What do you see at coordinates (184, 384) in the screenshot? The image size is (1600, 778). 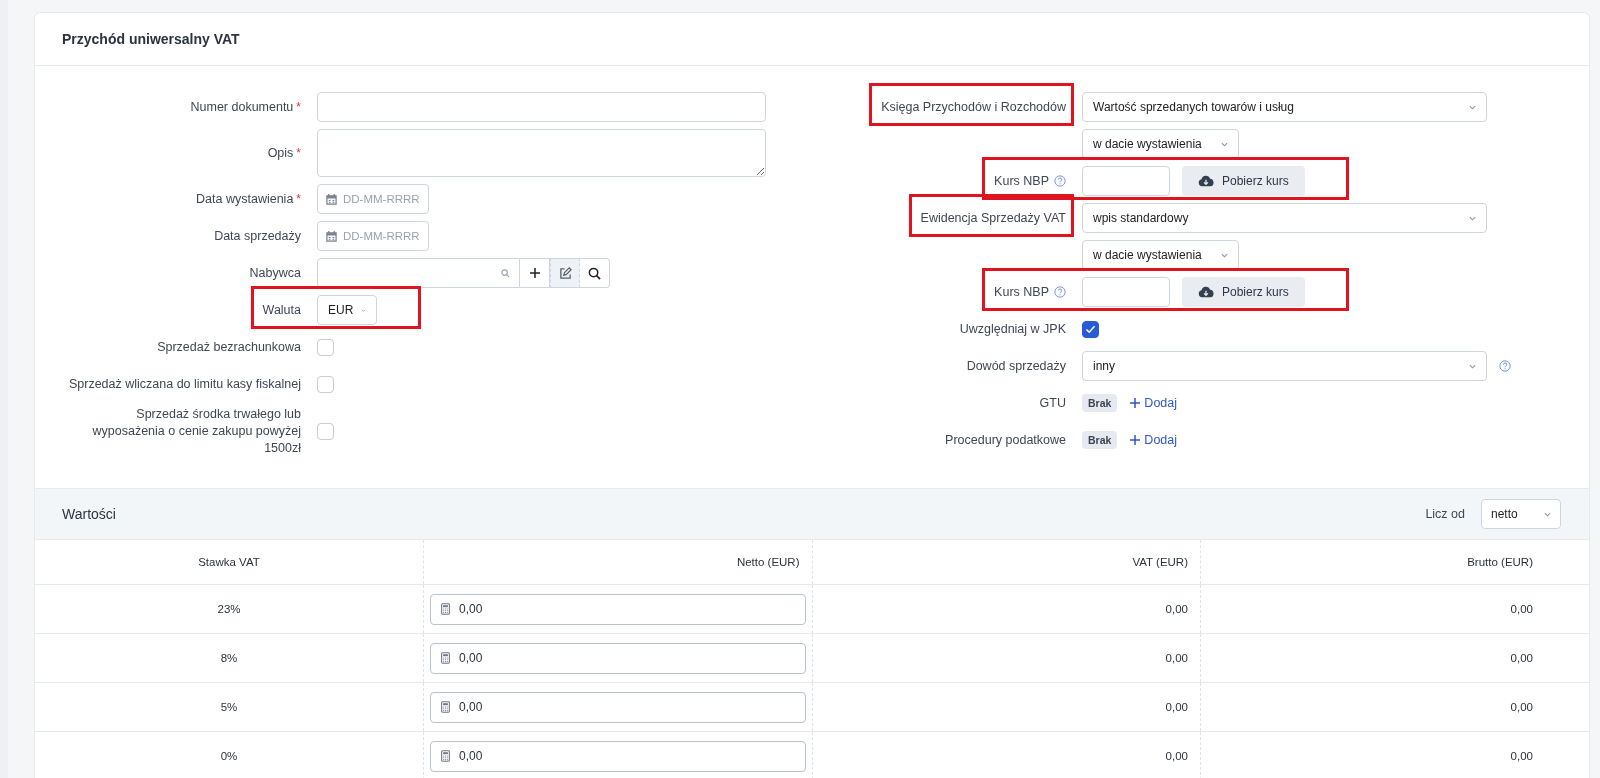 I see `field-label: Sprzedaż wliczana do limitu kasy fiskalnej` at bounding box center [184, 384].